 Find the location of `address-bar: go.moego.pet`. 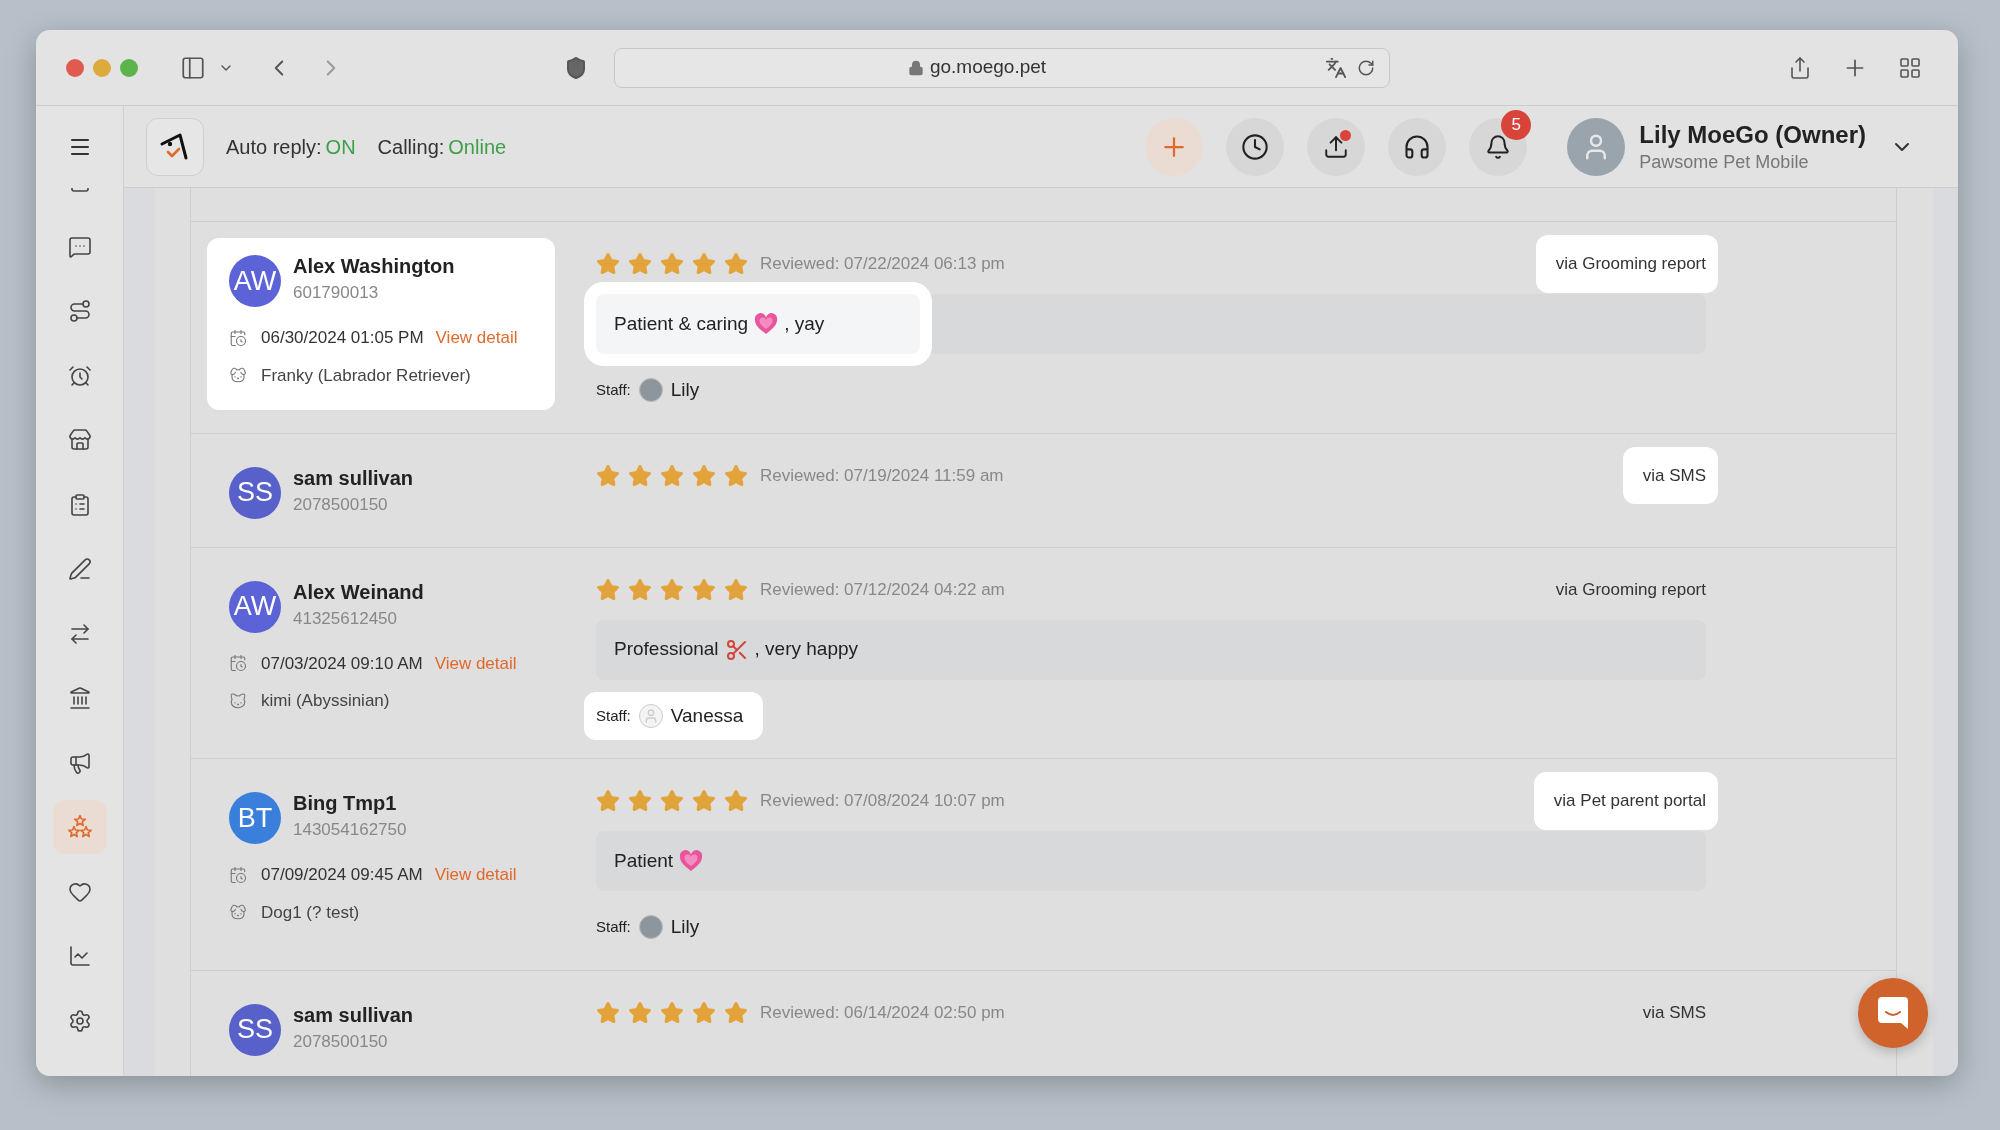

address-bar: go.moego.pet is located at coordinates (1002, 67).